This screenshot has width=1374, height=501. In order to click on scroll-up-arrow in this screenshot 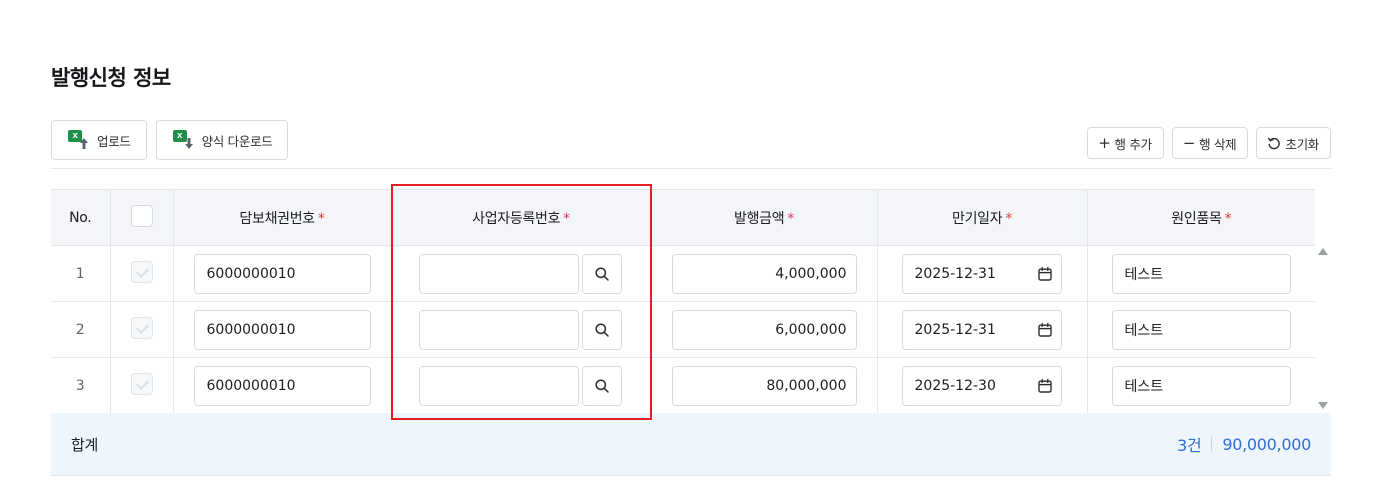, I will do `click(1323, 251)`.